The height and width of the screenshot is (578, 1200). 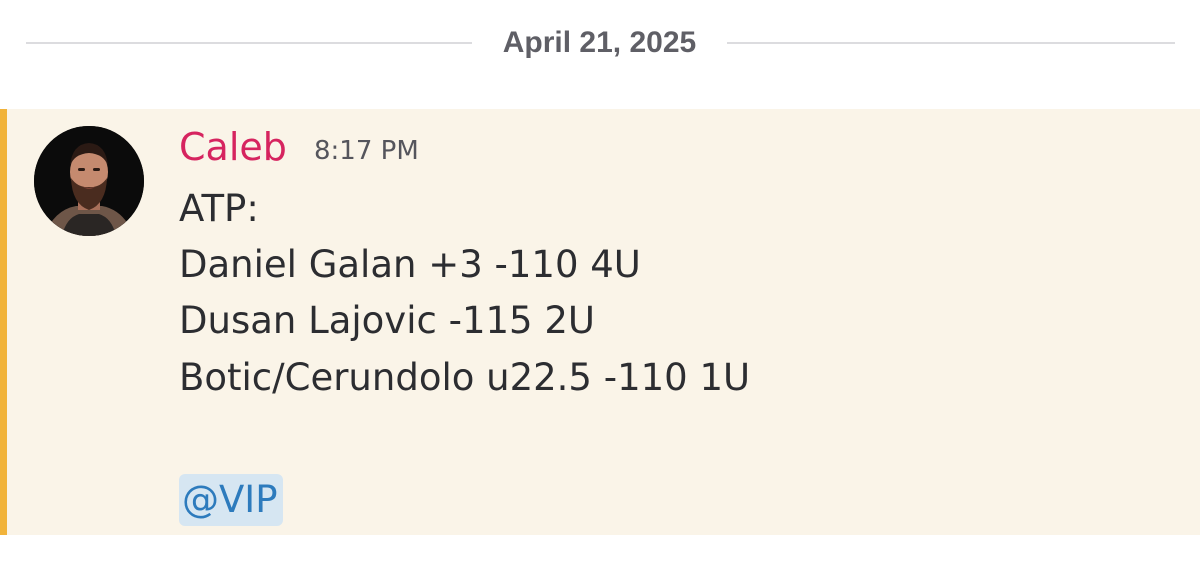 What do you see at coordinates (951, 43) in the screenshot?
I see `divider-line-right` at bounding box center [951, 43].